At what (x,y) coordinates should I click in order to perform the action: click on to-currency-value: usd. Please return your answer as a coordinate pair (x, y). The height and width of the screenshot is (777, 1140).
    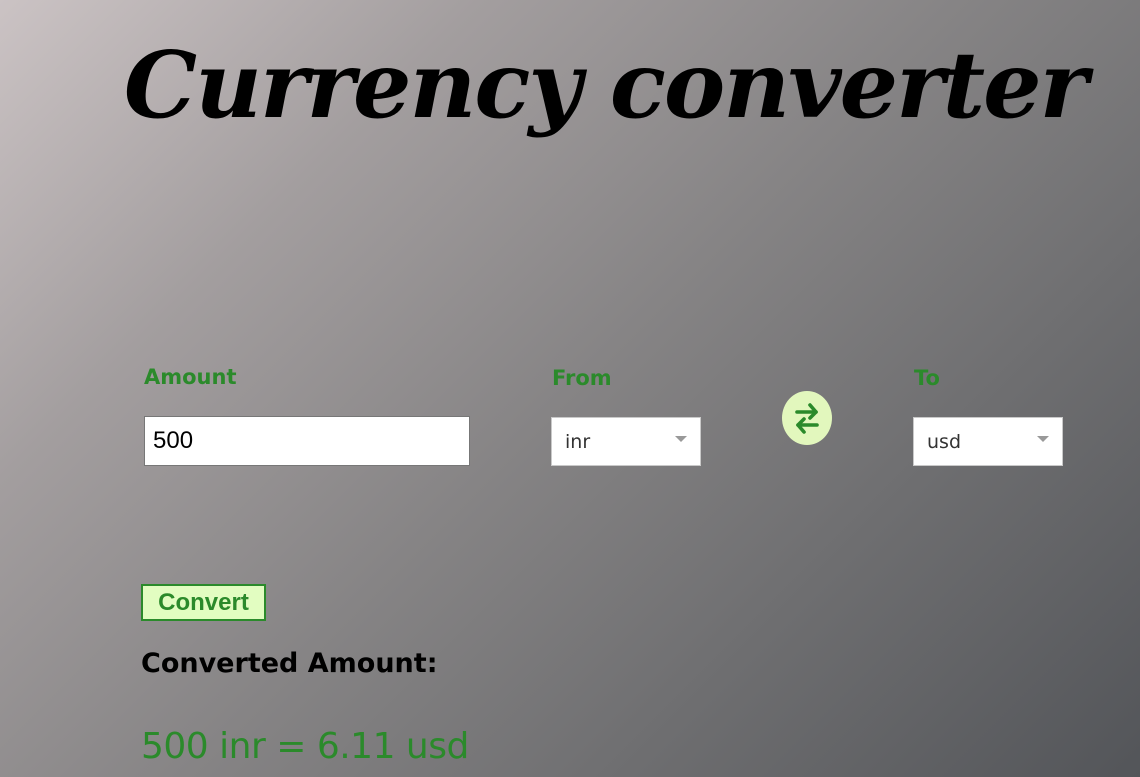
    Looking at the image, I should click on (944, 441).